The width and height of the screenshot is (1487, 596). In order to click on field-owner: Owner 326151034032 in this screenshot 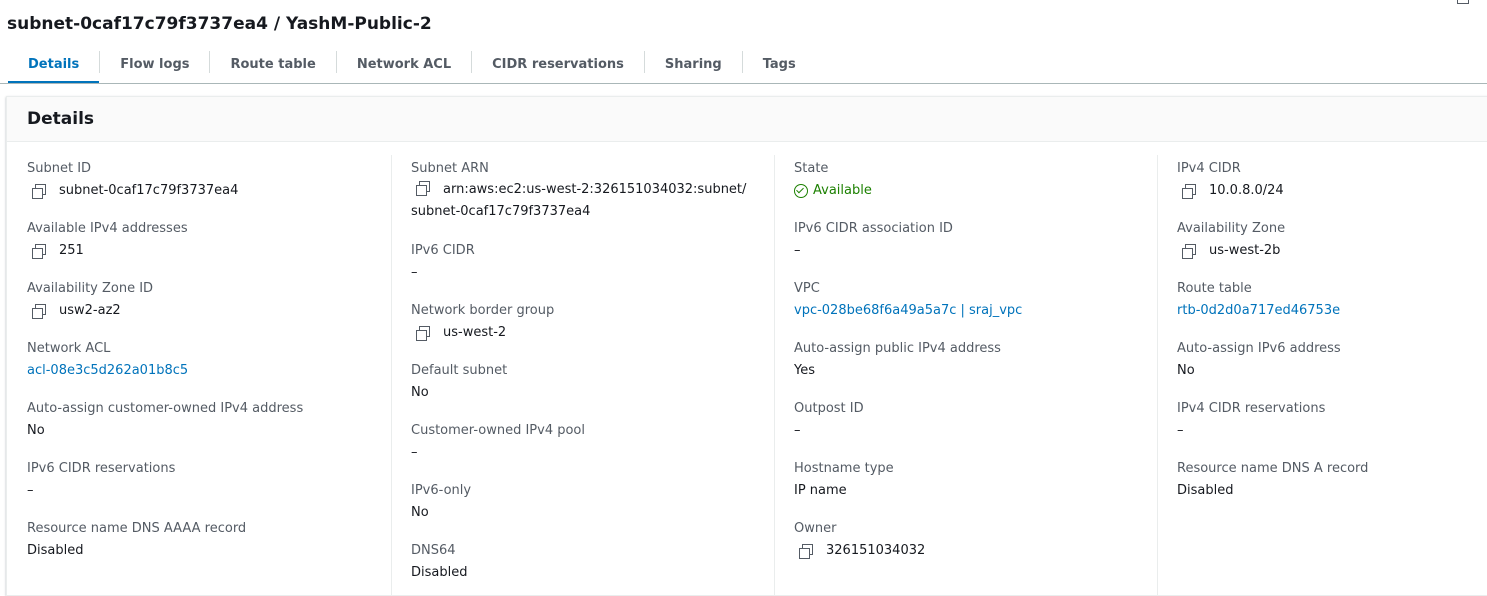, I will do `click(859, 540)`.